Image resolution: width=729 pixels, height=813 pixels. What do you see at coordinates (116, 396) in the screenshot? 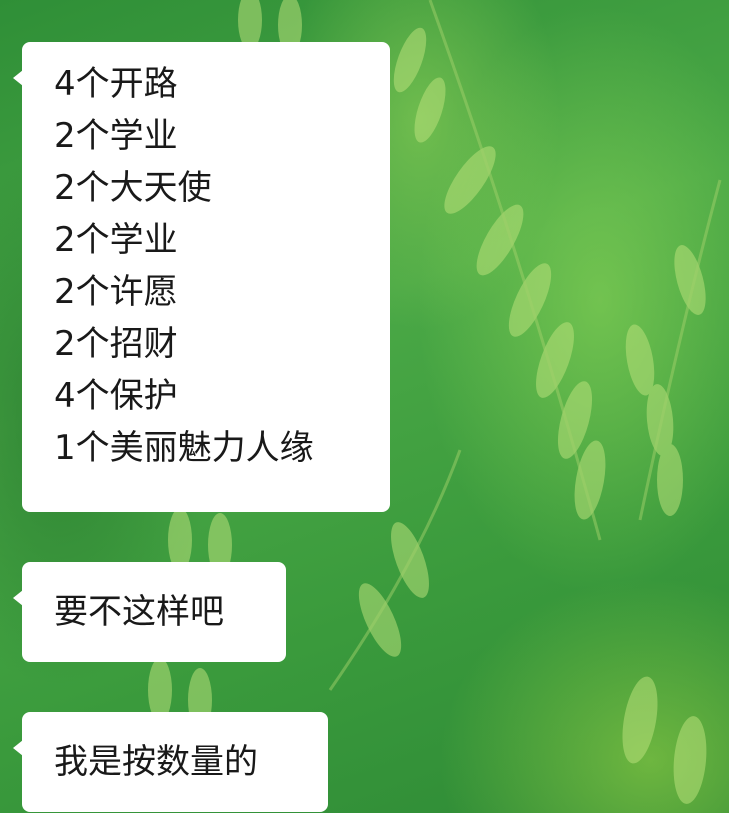
I see `message-line: 4个保护` at bounding box center [116, 396].